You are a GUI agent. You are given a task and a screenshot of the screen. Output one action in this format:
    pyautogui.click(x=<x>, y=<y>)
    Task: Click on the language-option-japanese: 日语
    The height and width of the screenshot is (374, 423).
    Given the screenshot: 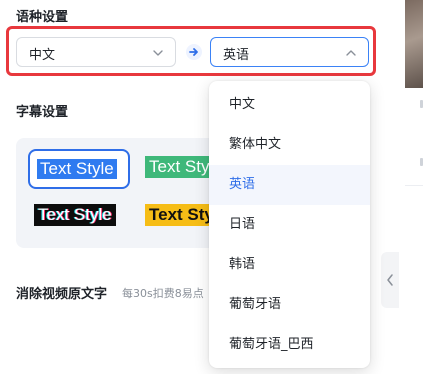 What is the action you would take?
    pyautogui.click(x=289, y=225)
    